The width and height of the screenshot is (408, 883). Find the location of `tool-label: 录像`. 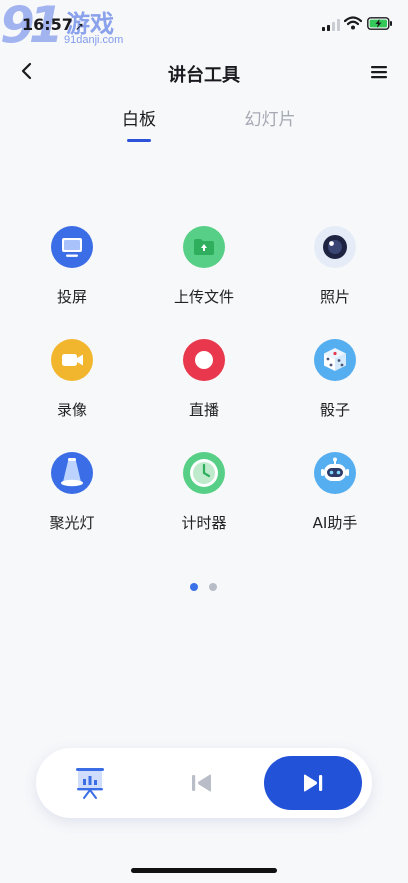

tool-label: 录像 is located at coordinates (71, 410).